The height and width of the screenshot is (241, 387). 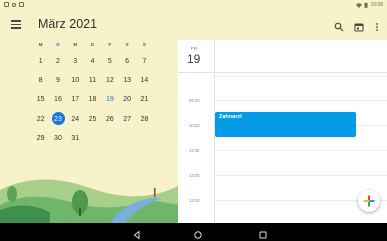 I want to click on hour-label: 11:00, so click(x=194, y=150).